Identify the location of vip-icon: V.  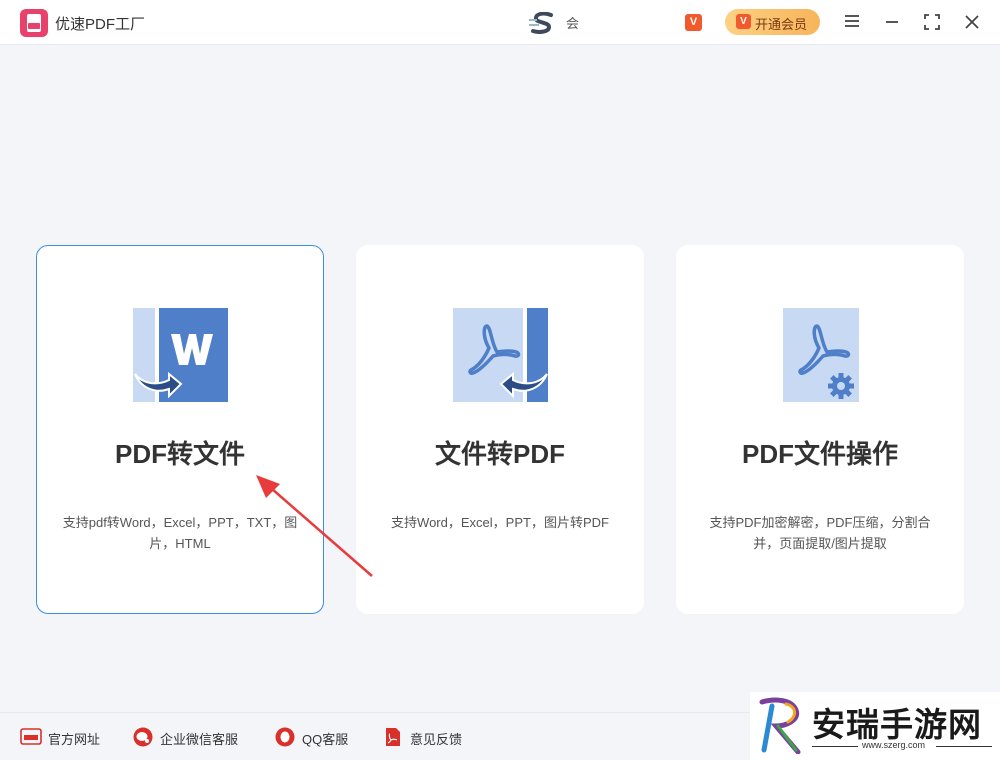
(743, 21).